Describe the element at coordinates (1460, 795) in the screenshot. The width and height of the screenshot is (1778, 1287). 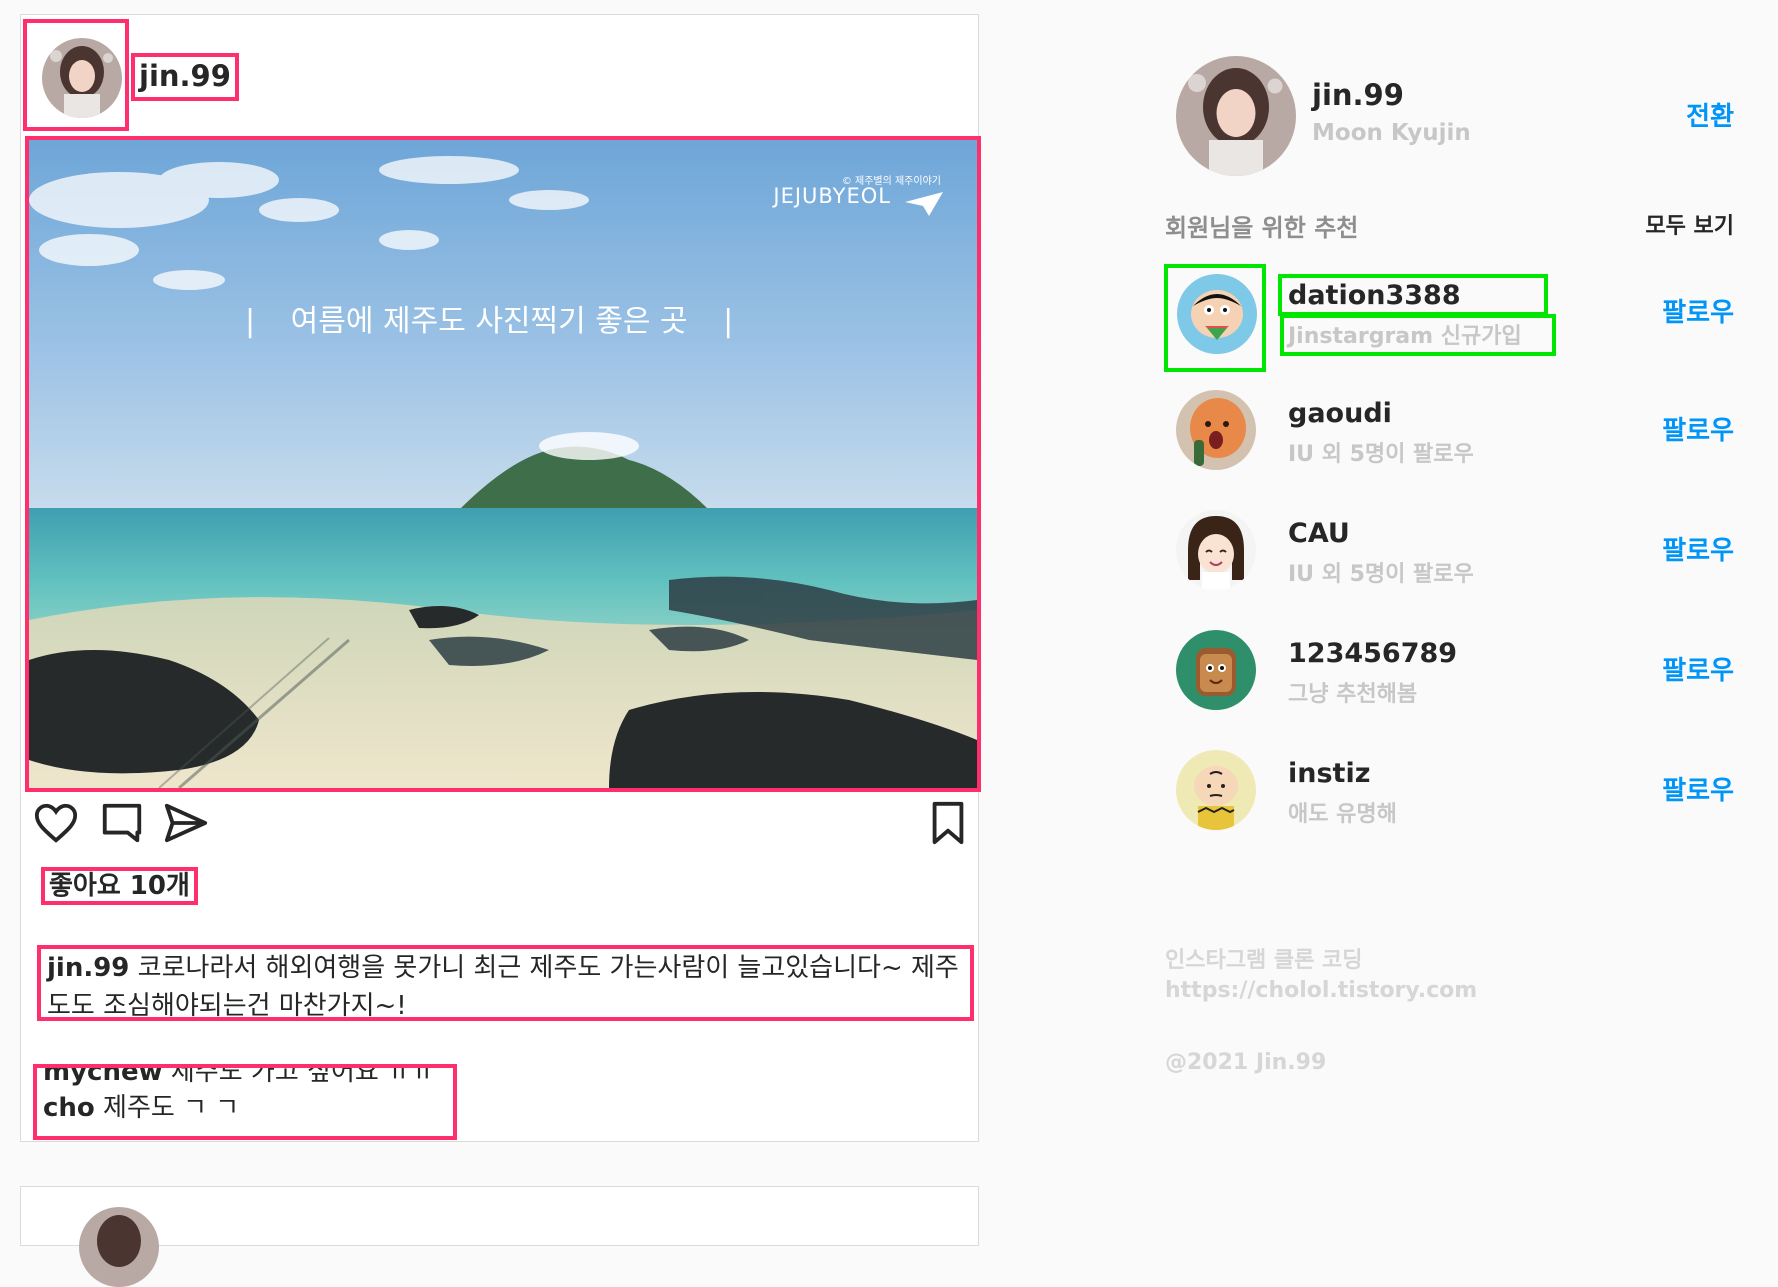
I see `suggestion-item: instiz 애도 유명해 팔로우` at that location.